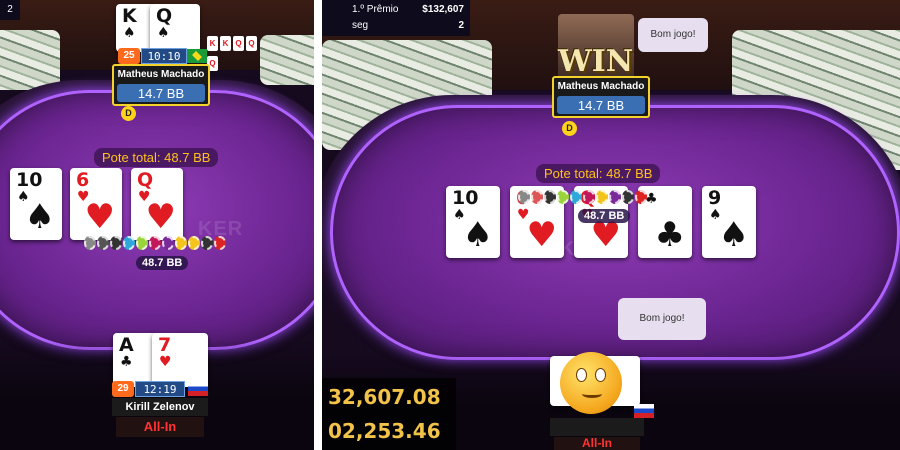 The width and height of the screenshot is (900, 450). What do you see at coordinates (715, 198) in the screenshot?
I see `card-rank: 9` at bounding box center [715, 198].